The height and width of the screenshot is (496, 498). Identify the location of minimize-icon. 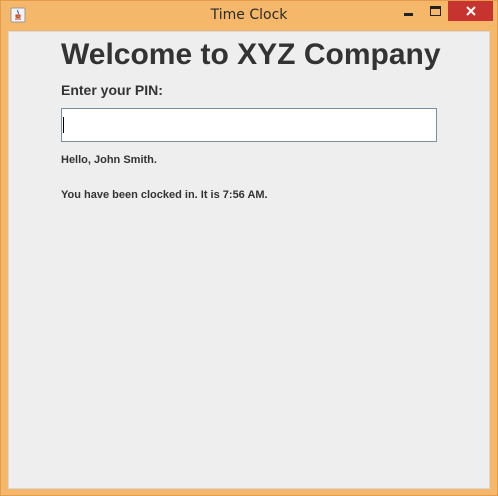
(408, 14).